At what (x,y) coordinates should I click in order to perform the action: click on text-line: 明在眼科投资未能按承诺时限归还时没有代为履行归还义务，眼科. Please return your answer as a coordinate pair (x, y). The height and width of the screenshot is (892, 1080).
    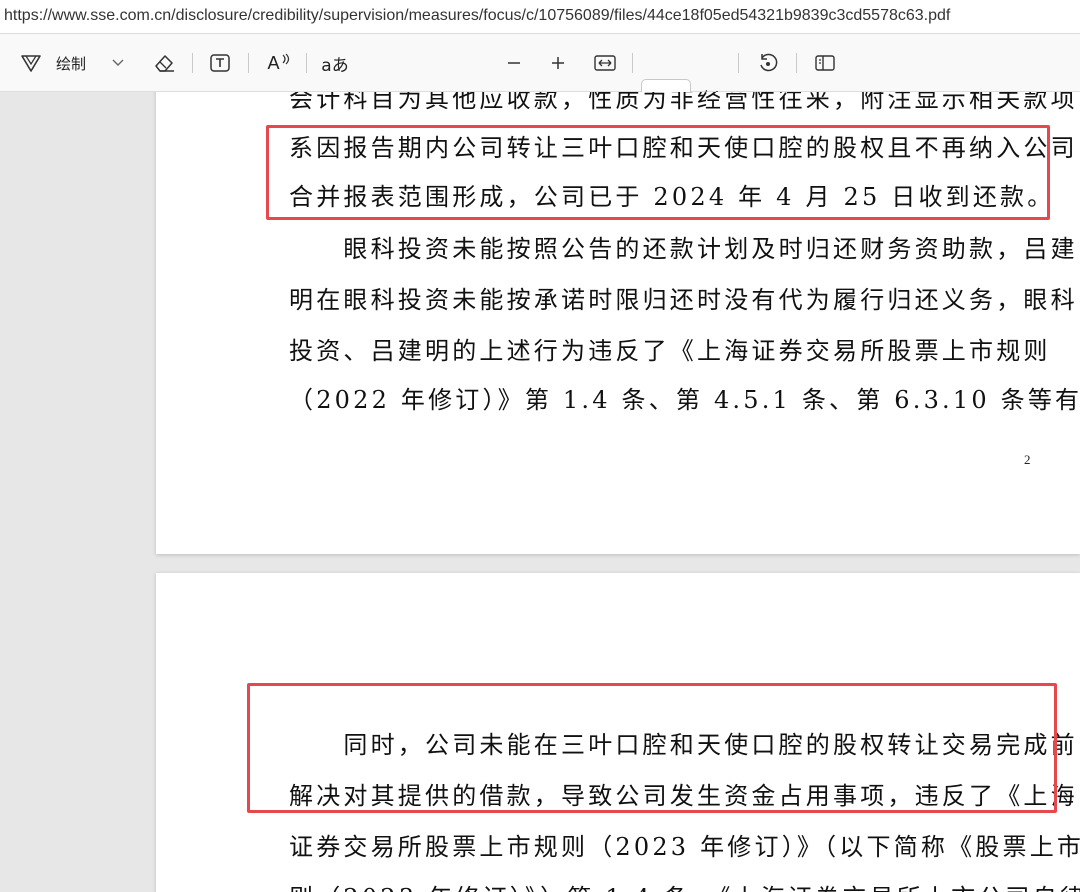
    Looking at the image, I should click on (683, 300).